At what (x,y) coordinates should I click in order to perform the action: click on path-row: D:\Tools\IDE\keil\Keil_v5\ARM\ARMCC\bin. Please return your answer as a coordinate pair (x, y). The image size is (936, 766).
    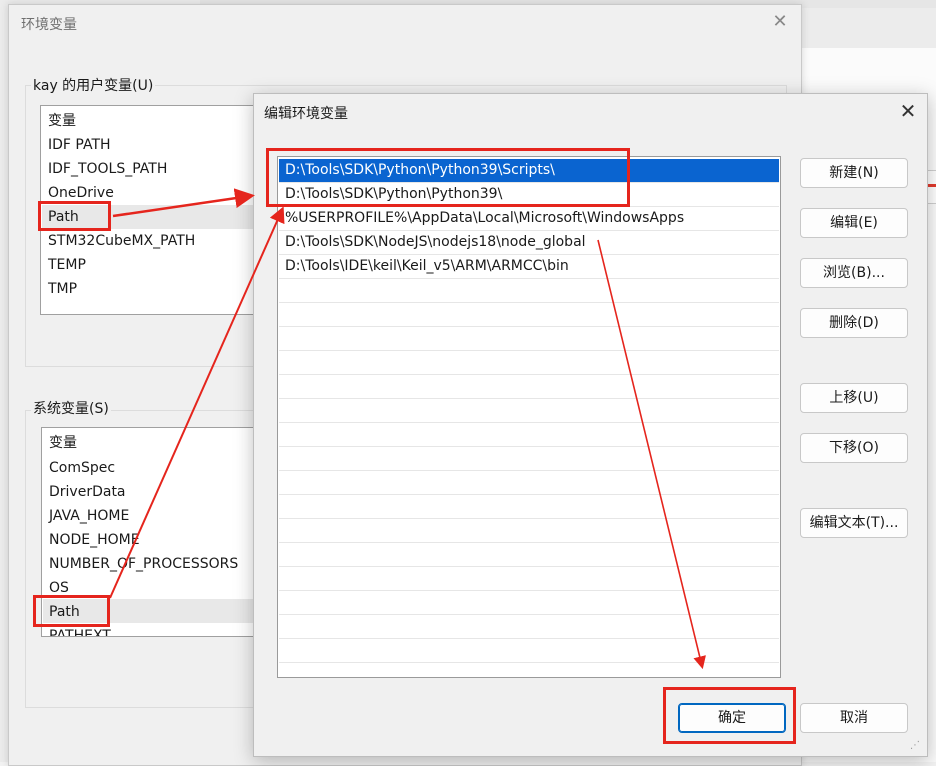
    Looking at the image, I should click on (529, 267).